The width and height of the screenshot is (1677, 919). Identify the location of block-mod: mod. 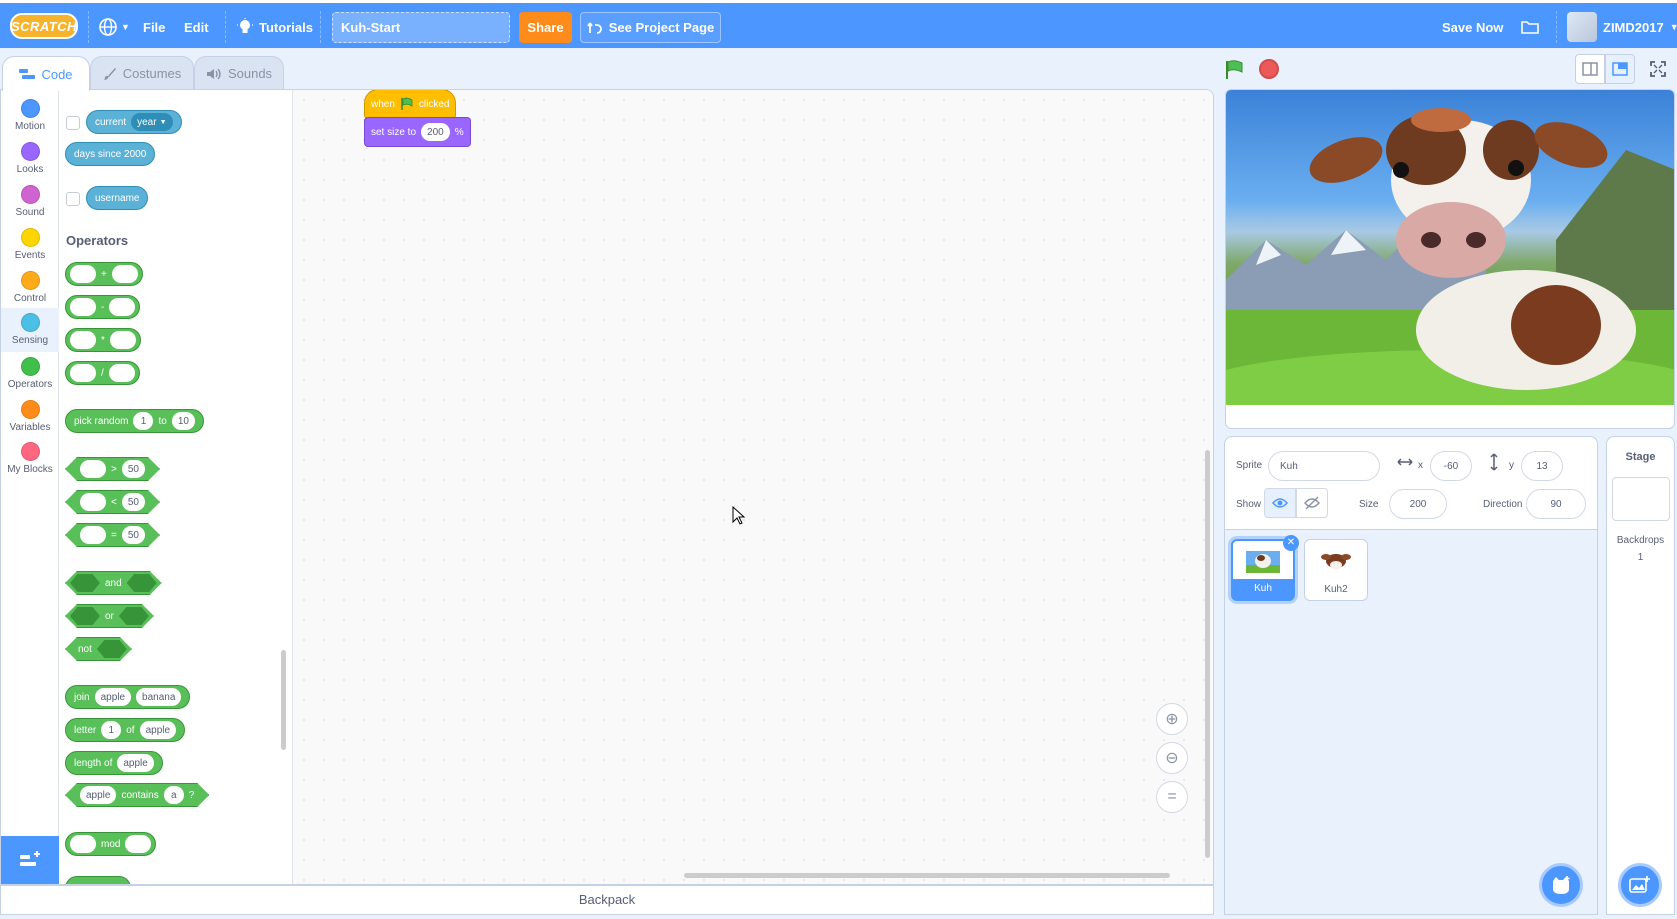
(111, 844).